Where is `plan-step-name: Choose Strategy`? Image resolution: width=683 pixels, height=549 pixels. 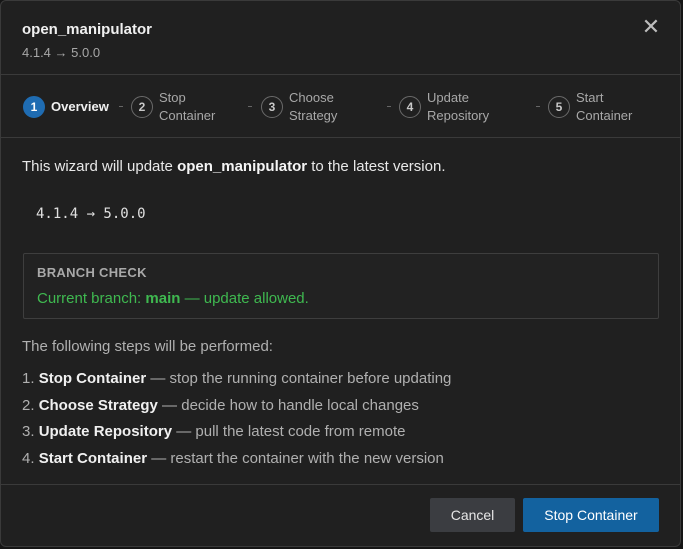 plan-step-name: Choose Strategy is located at coordinates (98, 405).